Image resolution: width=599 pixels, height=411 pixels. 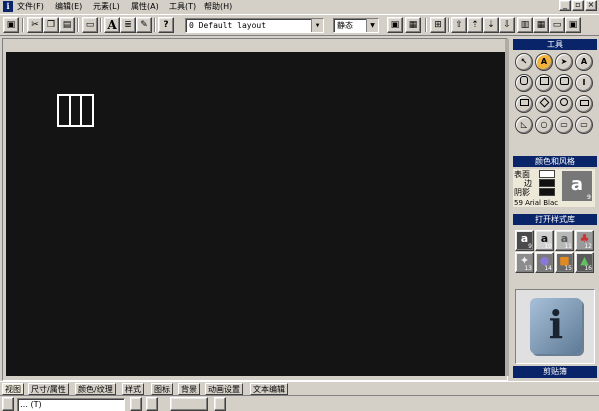 I want to click on style-preview-number: 9, so click(x=588, y=197).